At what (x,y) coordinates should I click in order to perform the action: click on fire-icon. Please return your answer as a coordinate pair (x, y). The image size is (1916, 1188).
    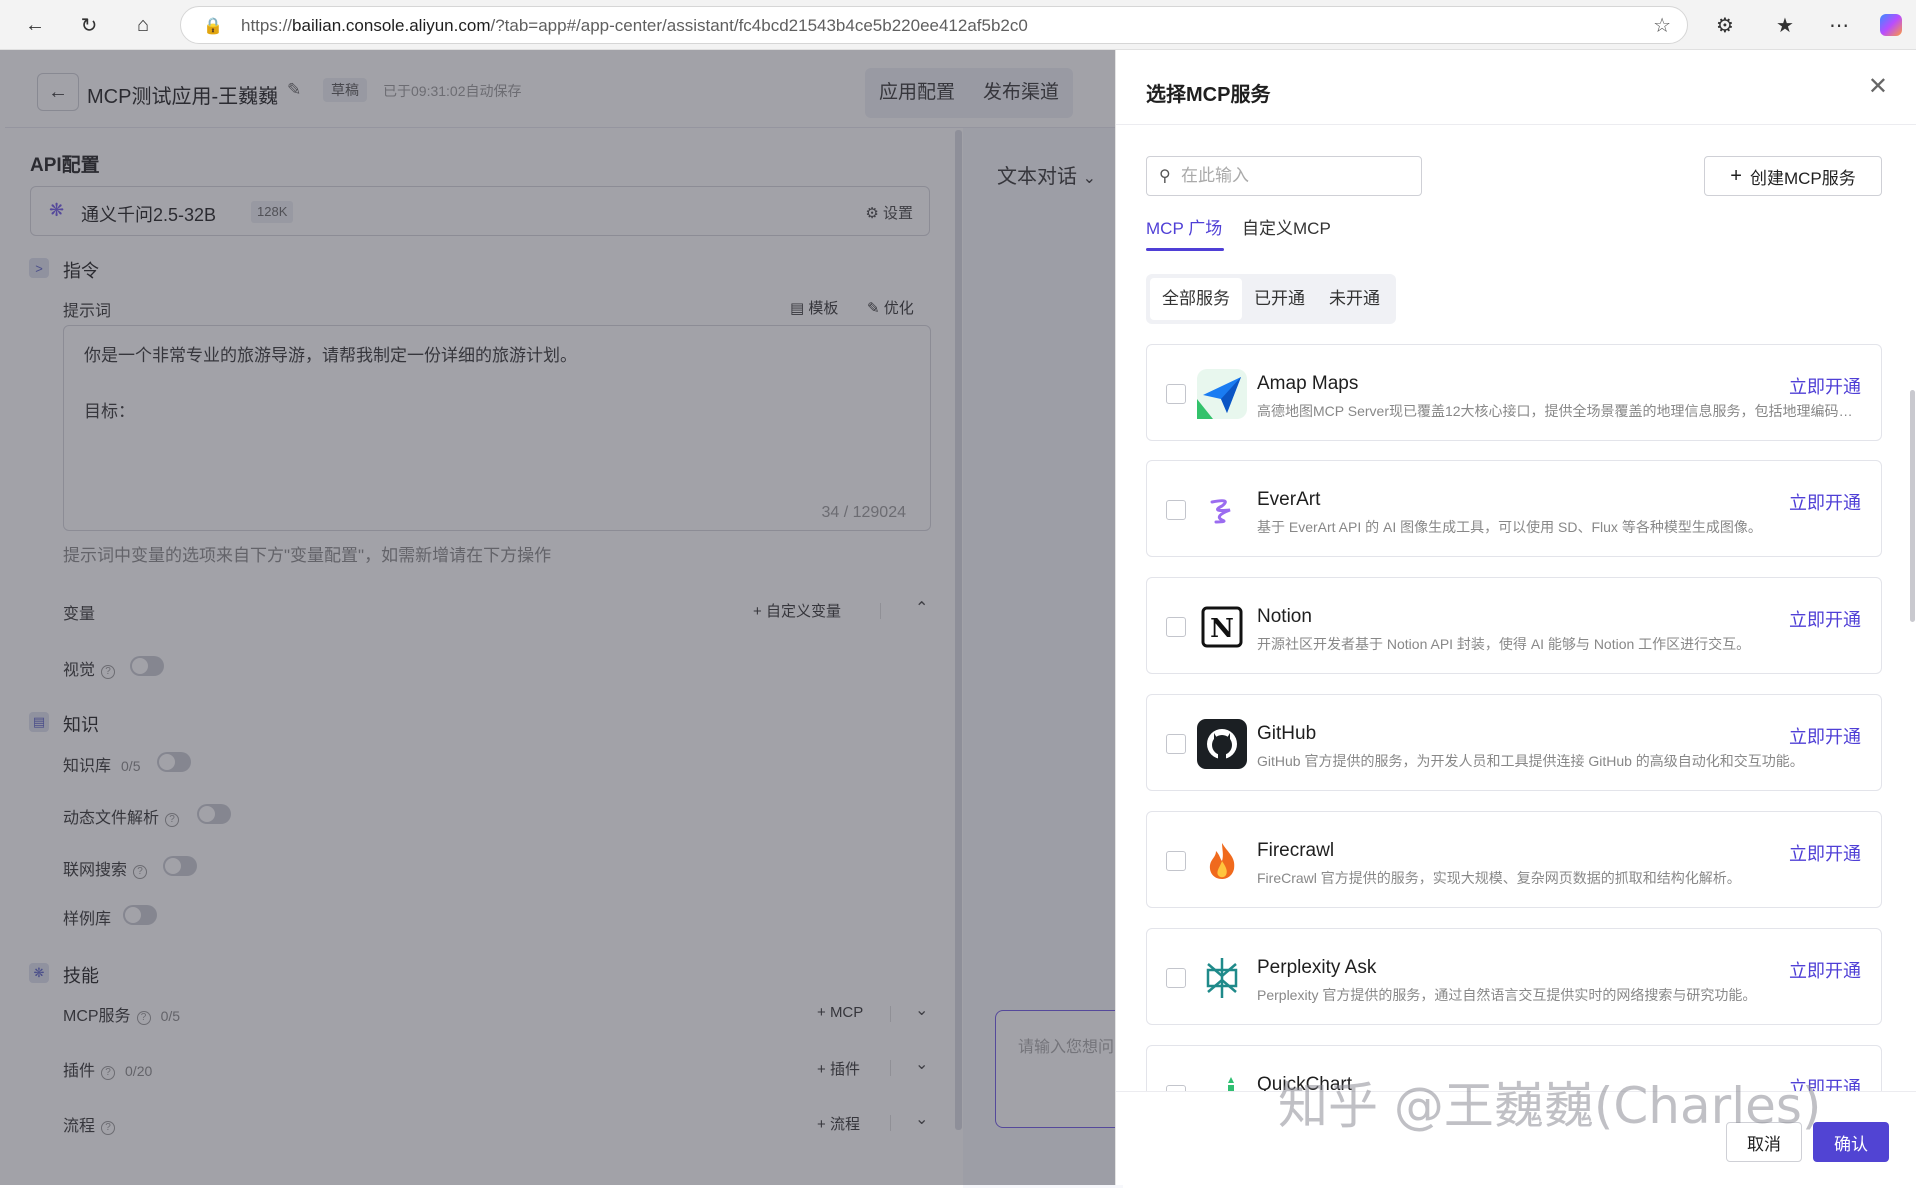
    Looking at the image, I should click on (1222, 861).